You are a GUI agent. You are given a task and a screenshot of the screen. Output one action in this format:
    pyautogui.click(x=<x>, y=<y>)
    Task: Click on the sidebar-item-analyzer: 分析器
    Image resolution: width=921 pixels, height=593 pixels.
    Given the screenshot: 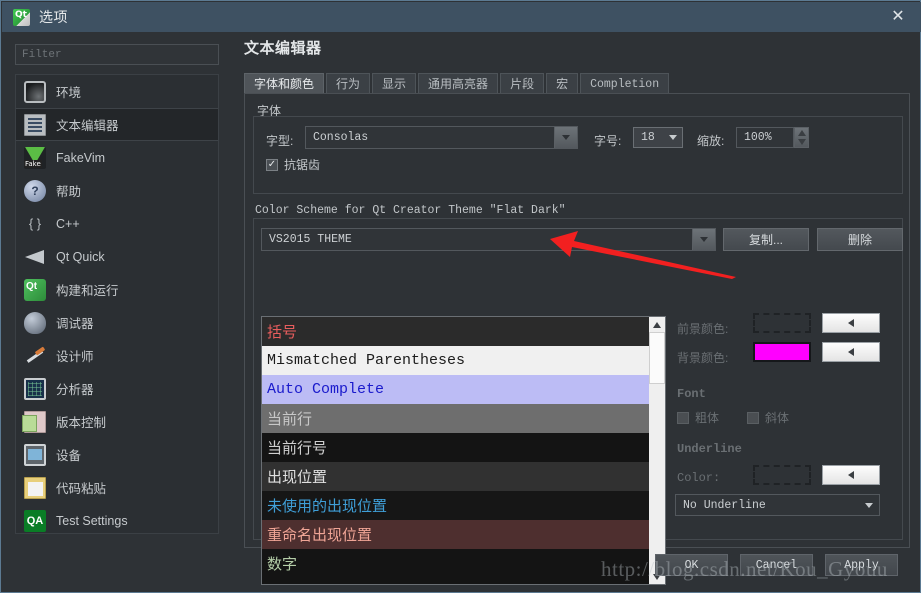 What is the action you would take?
    pyautogui.click(x=117, y=388)
    